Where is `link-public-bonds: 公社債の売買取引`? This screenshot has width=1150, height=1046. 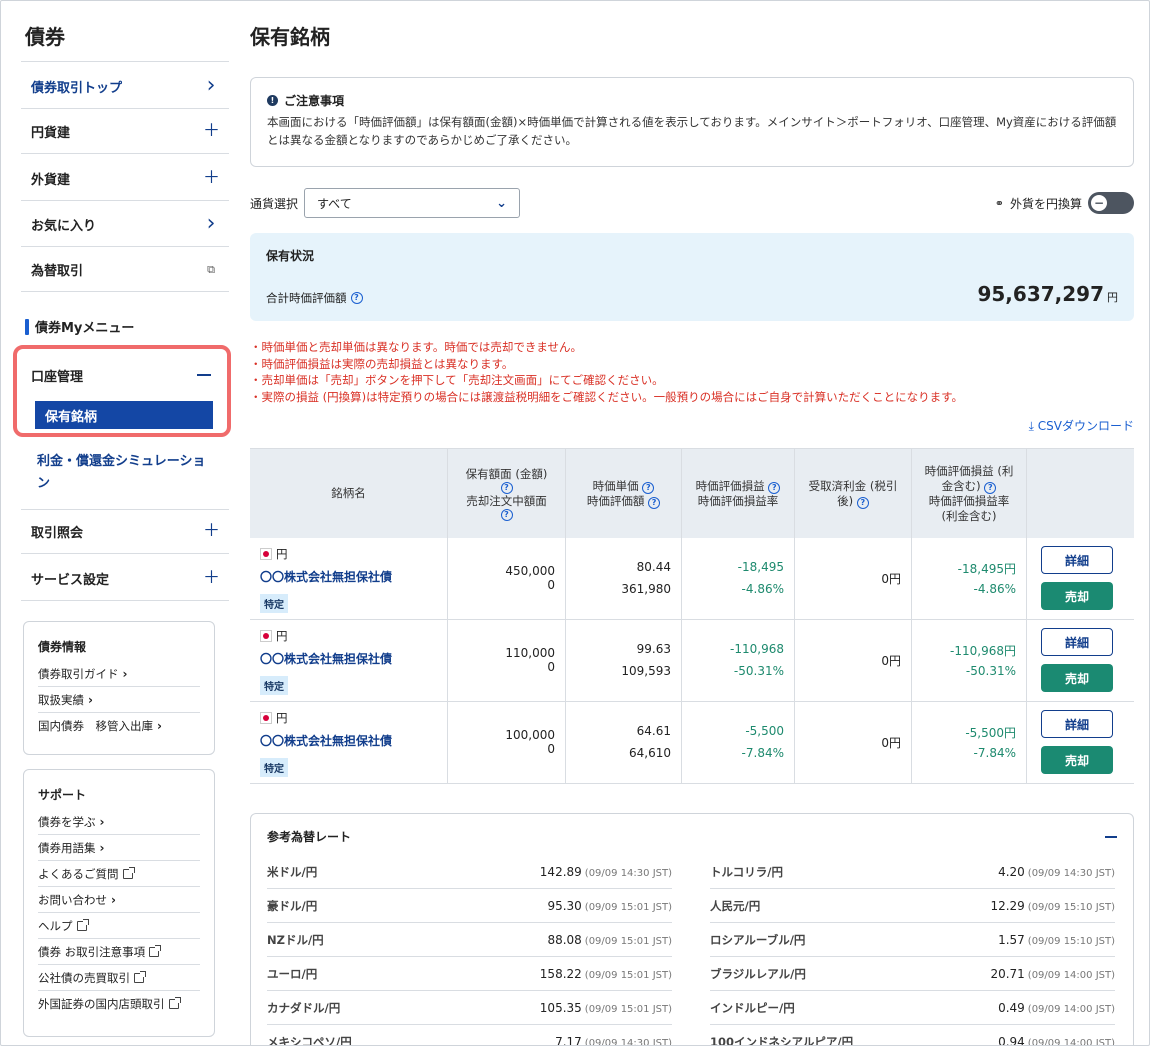 link-public-bonds: 公社債の売買取引 is located at coordinates (119, 978).